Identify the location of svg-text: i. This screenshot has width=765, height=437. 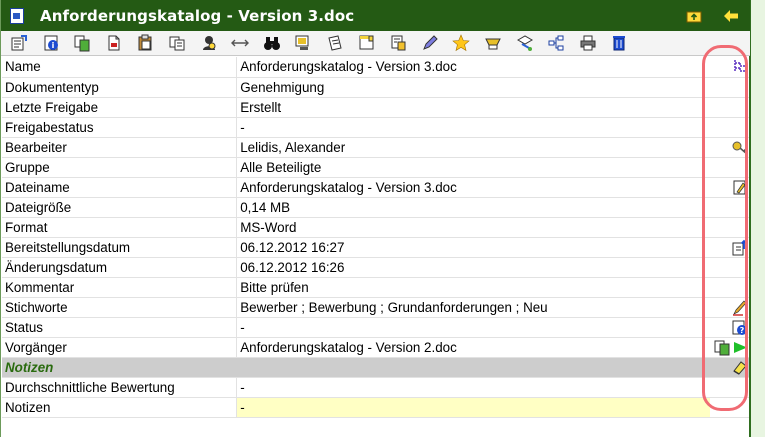
(52, 45).